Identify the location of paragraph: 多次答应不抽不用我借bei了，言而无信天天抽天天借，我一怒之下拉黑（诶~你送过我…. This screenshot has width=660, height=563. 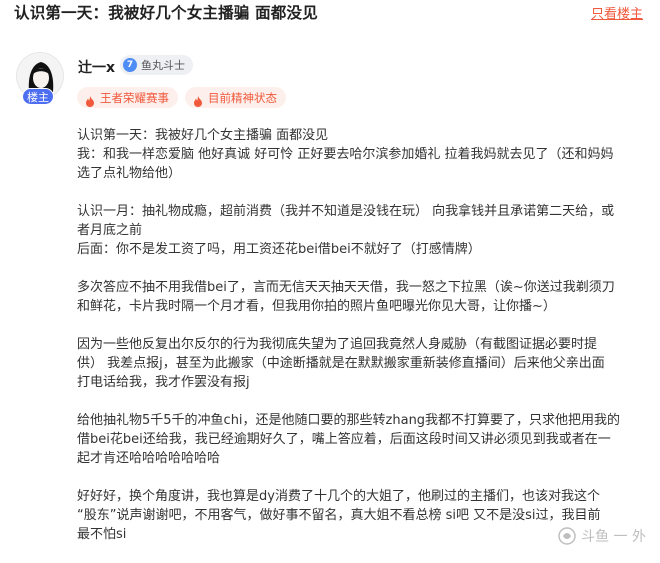
(363, 297).